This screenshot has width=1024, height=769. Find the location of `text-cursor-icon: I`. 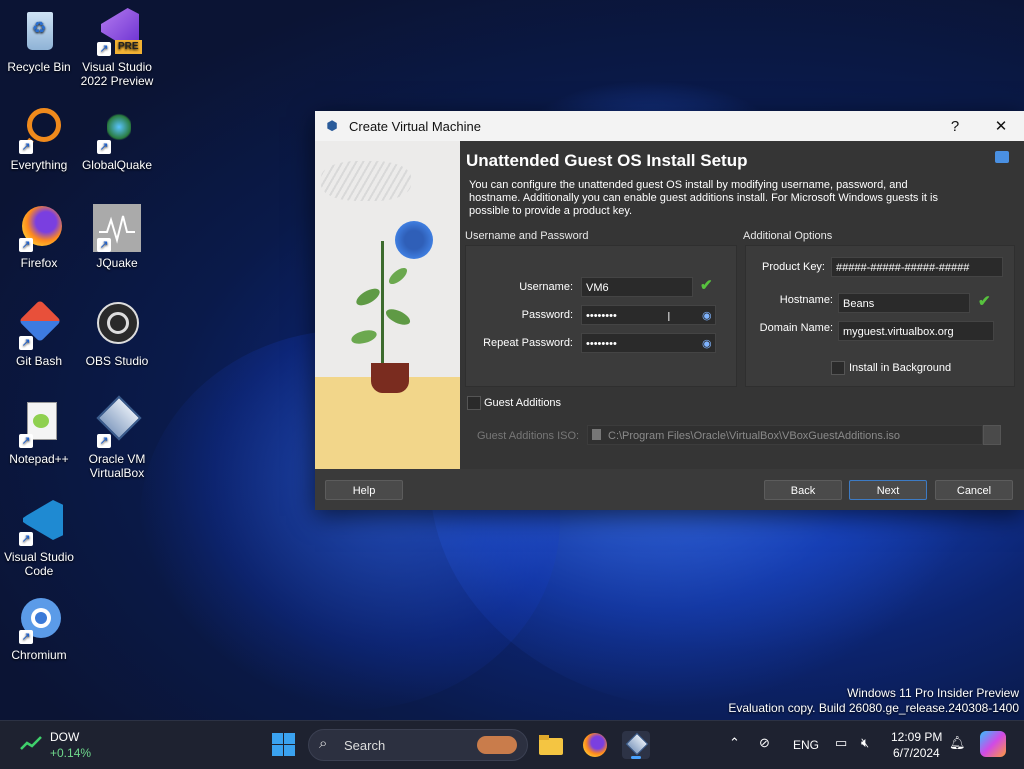

text-cursor-icon: I is located at coordinates (669, 316).